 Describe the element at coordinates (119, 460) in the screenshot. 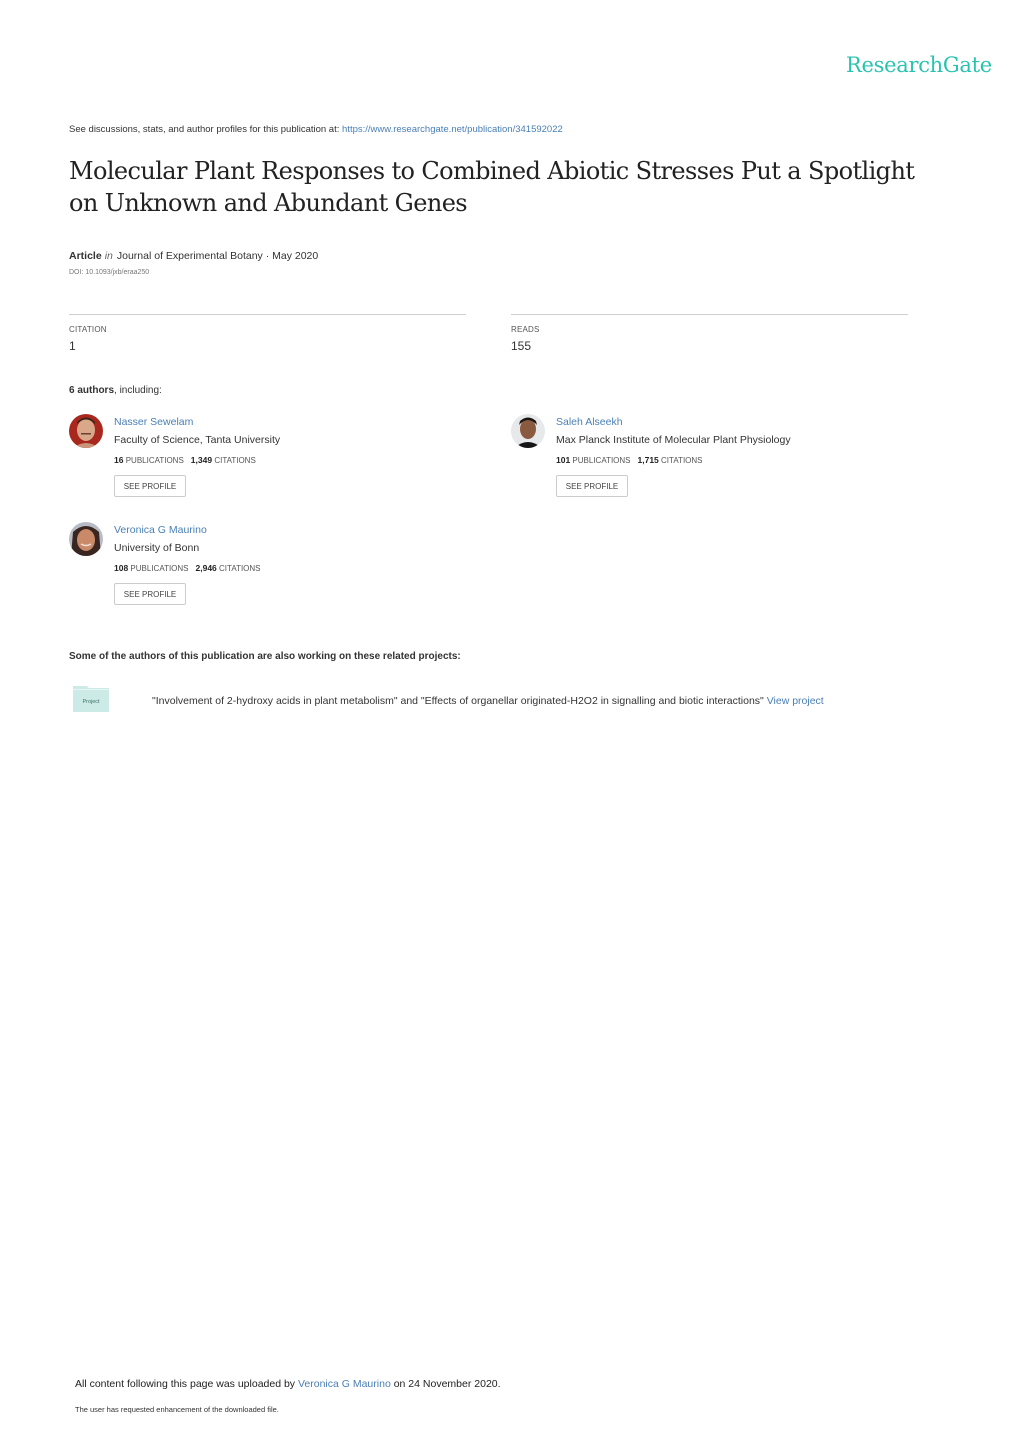

I see `publications-count: 16` at that location.